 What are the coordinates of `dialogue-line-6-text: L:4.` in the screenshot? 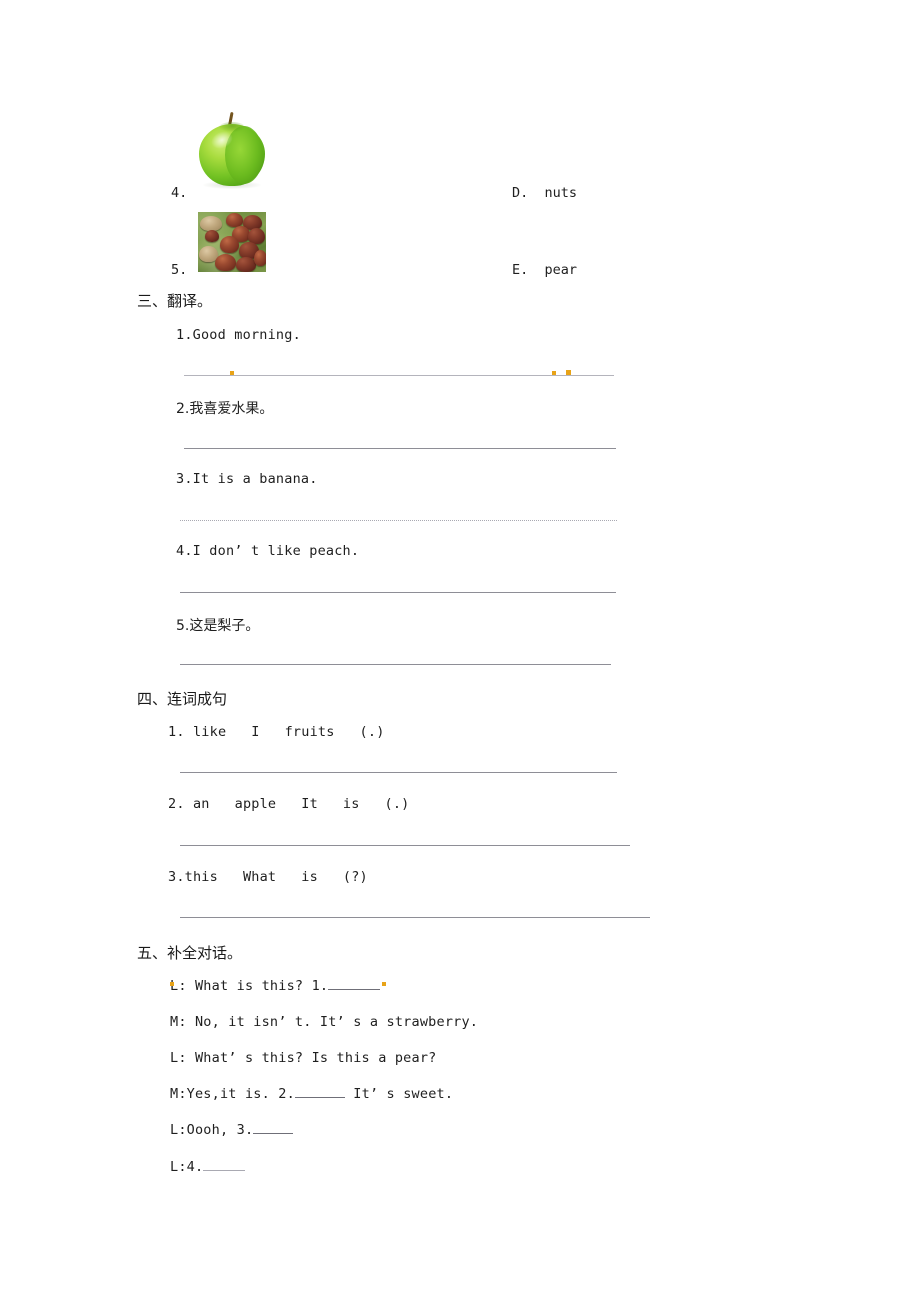 It's located at (187, 1167).